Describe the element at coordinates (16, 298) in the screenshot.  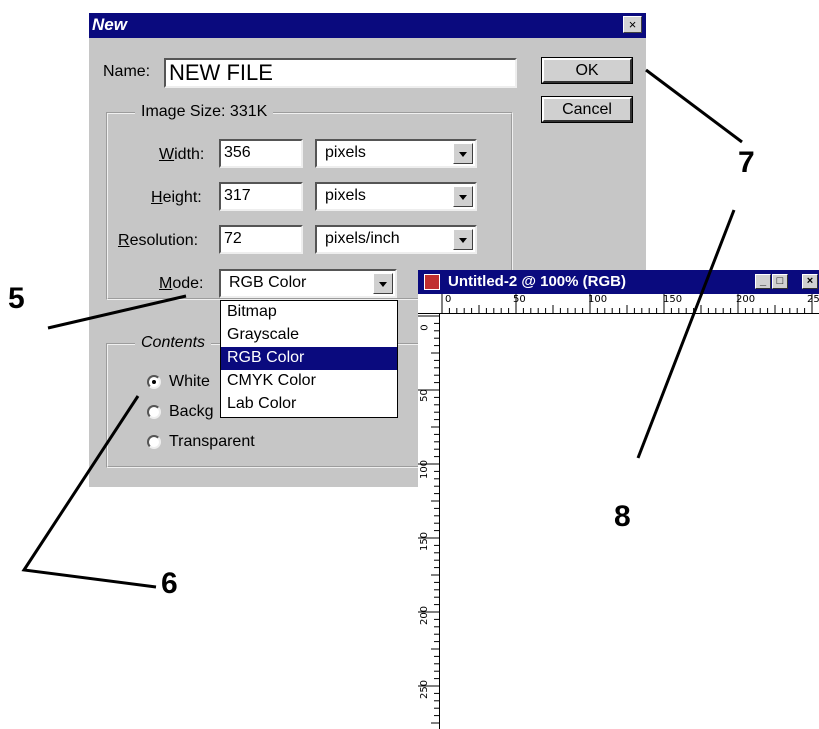
I see `callout-5: 5` at that location.